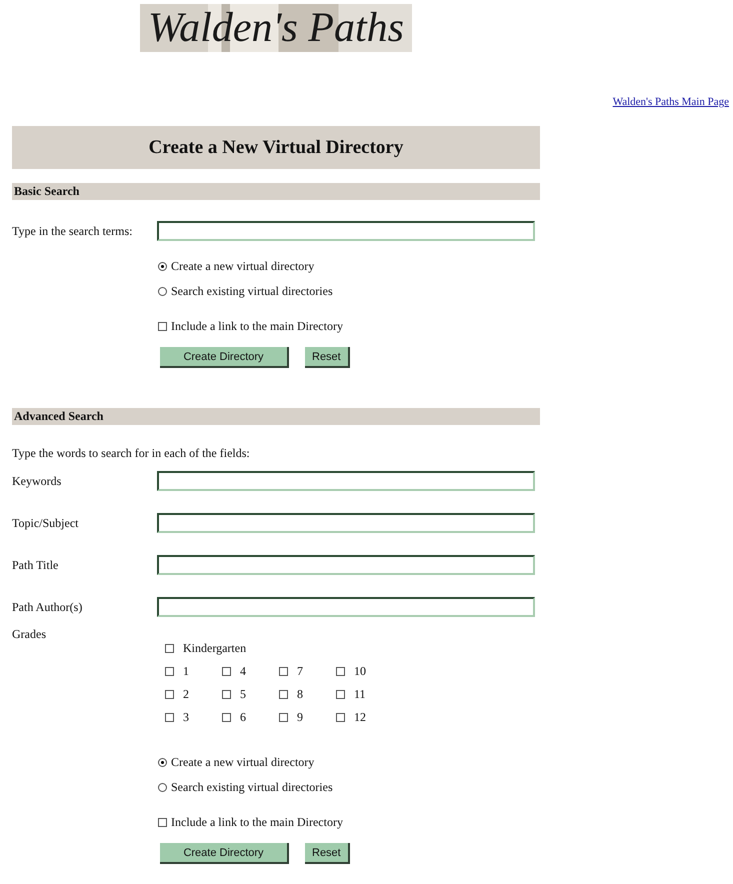 The image size is (733, 884). What do you see at coordinates (360, 717) in the screenshot?
I see `checkbox-label: 12` at bounding box center [360, 717].